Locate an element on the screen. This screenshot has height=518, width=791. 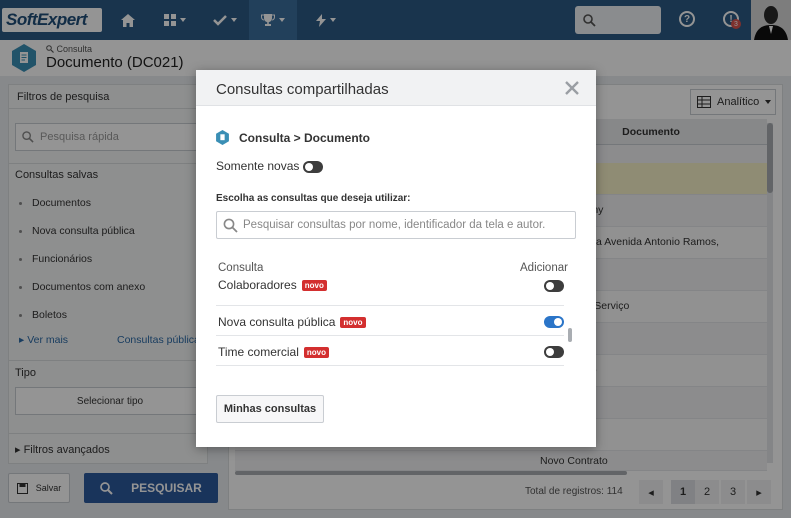
query-name: Colaboradores is located at coordinates (257, 285).